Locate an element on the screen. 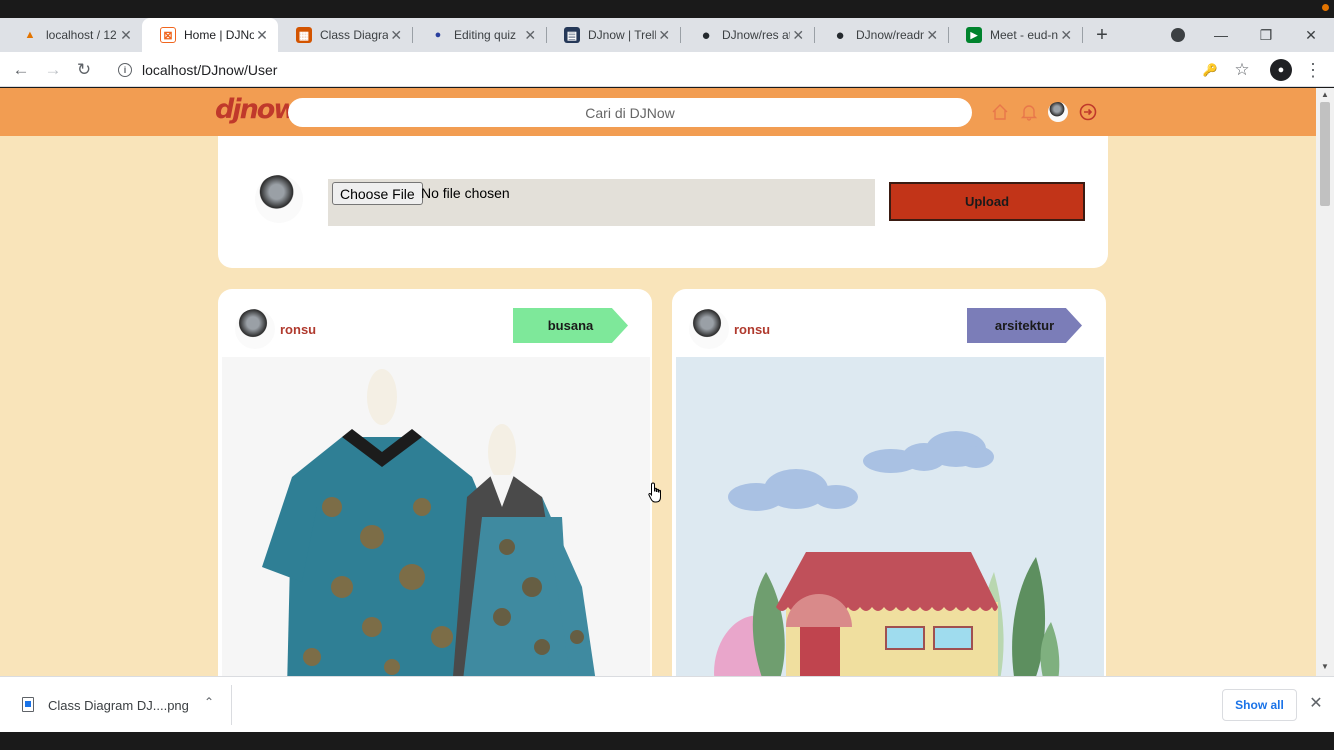 The width and height of the screenshot is (1334, 750). tab-github-res: ● DJnow/res at ✕ is located at coordinates (747, 35).